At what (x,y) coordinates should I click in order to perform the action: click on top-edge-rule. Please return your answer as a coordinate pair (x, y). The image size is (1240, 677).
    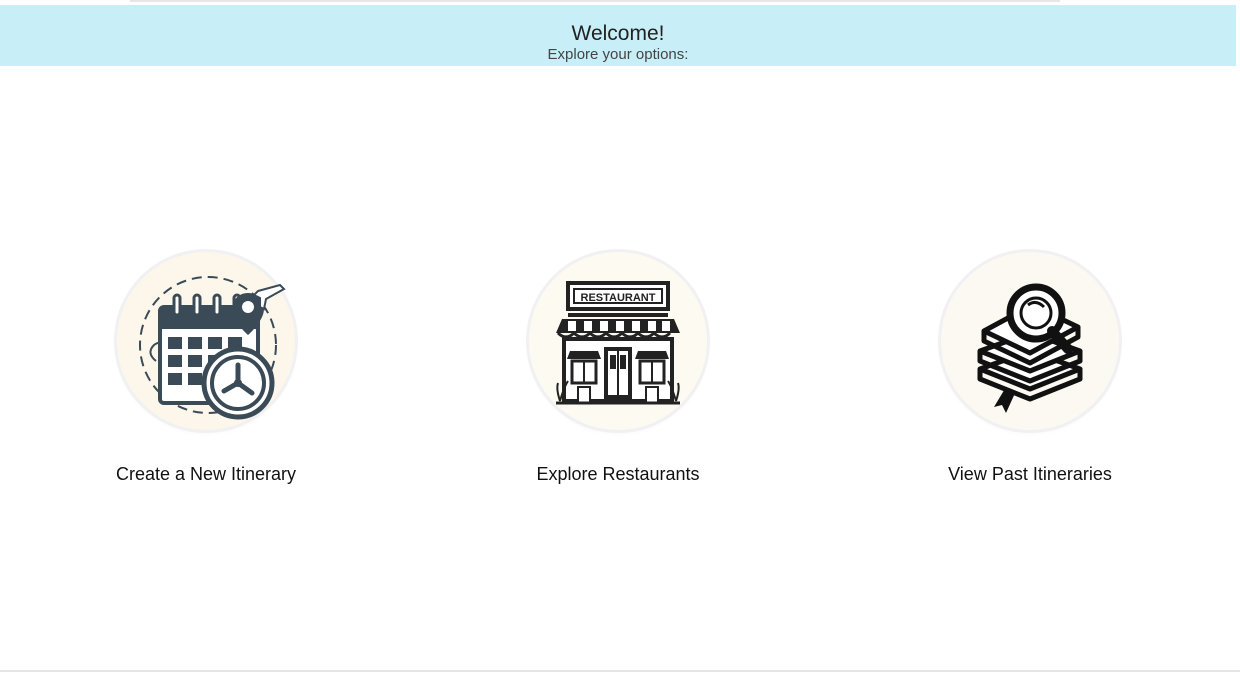
    Looking at the image, I should click on (595, 1).